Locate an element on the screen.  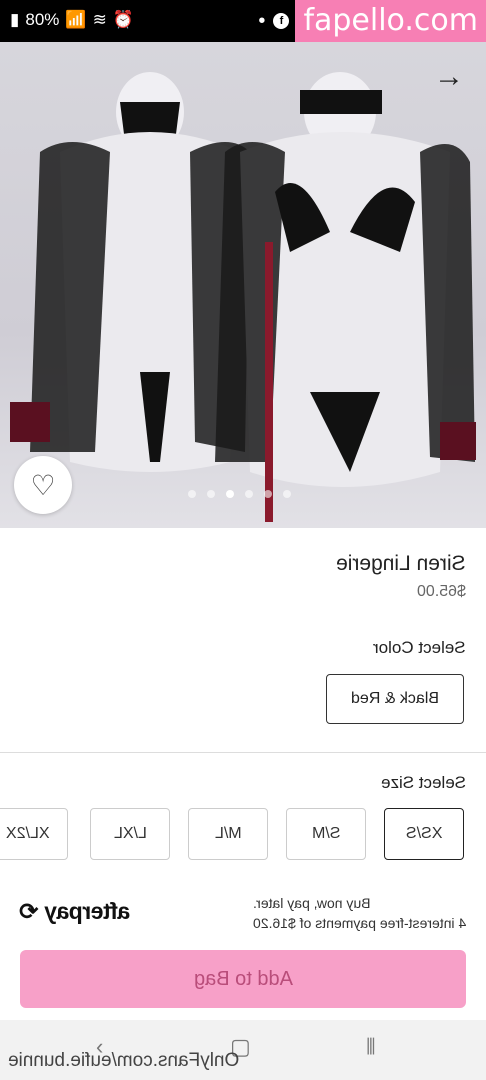
facebook-icon: f is located at coordinates (281, 21).